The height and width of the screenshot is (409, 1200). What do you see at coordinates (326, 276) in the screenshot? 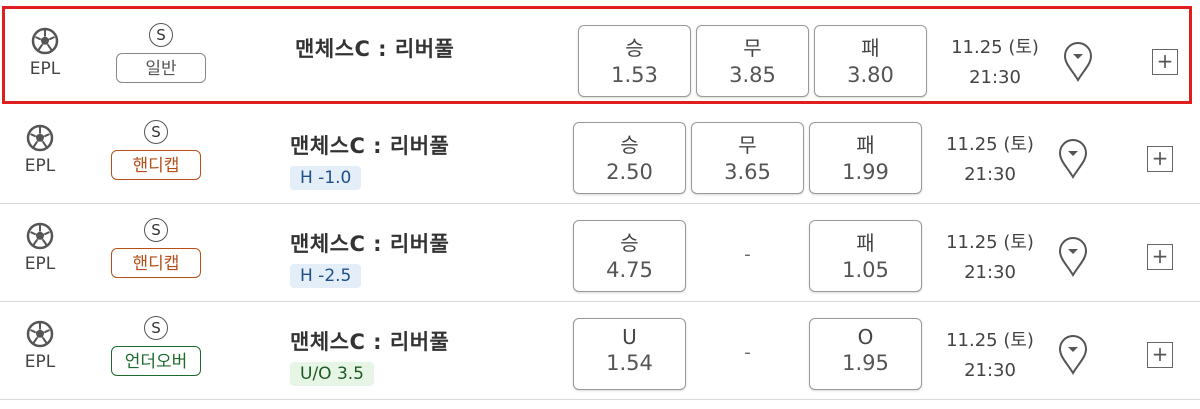
I see `handicap-line-badge: H -2.5` at bounding box center [326, 276].